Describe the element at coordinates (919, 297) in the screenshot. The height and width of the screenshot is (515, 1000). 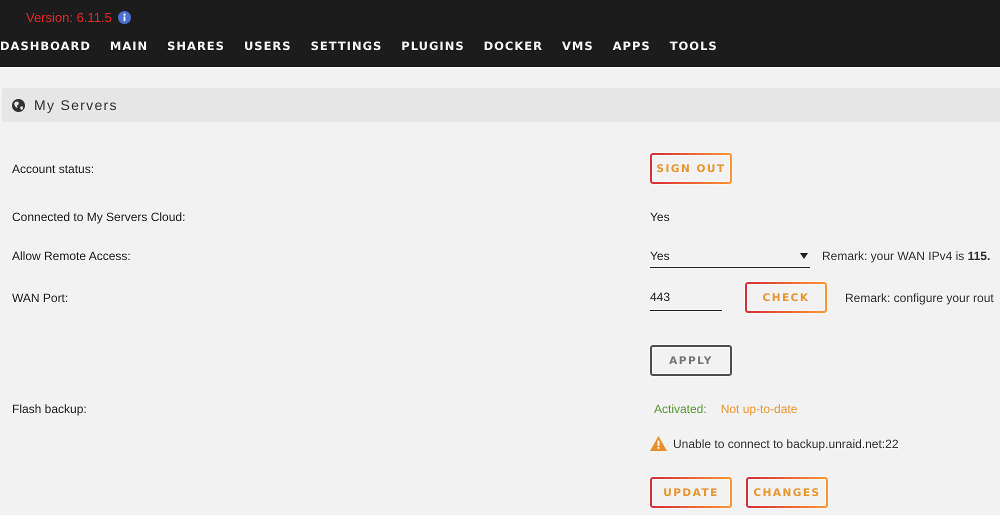
I see `remark-text: Remark: configure your rout` at that location.